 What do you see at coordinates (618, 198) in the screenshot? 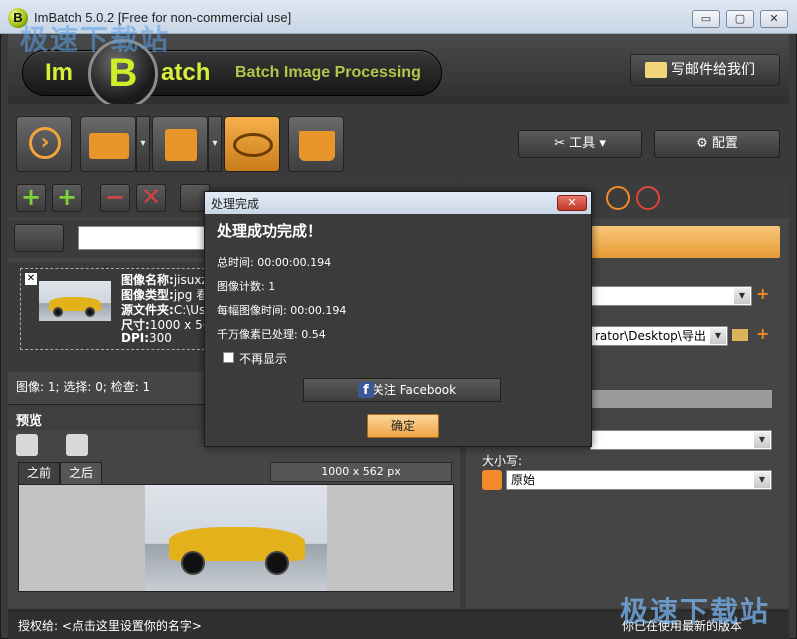
I see `remove-task-icon` at bounding box center [618, 198].